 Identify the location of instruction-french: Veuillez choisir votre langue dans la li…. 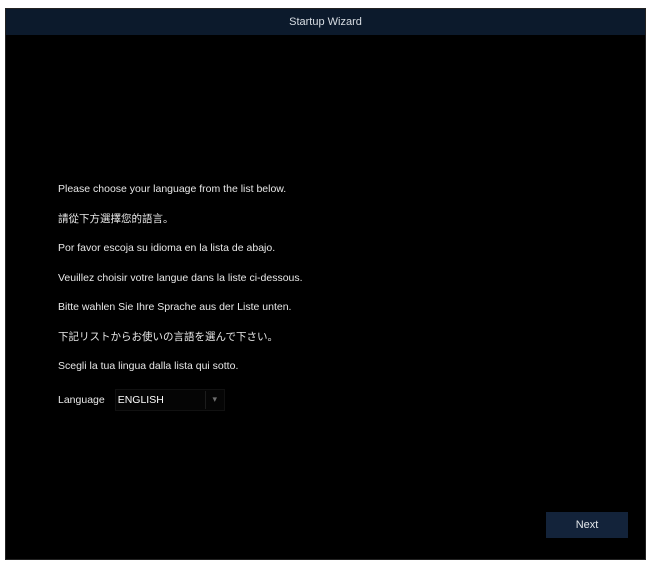
(180, 277).